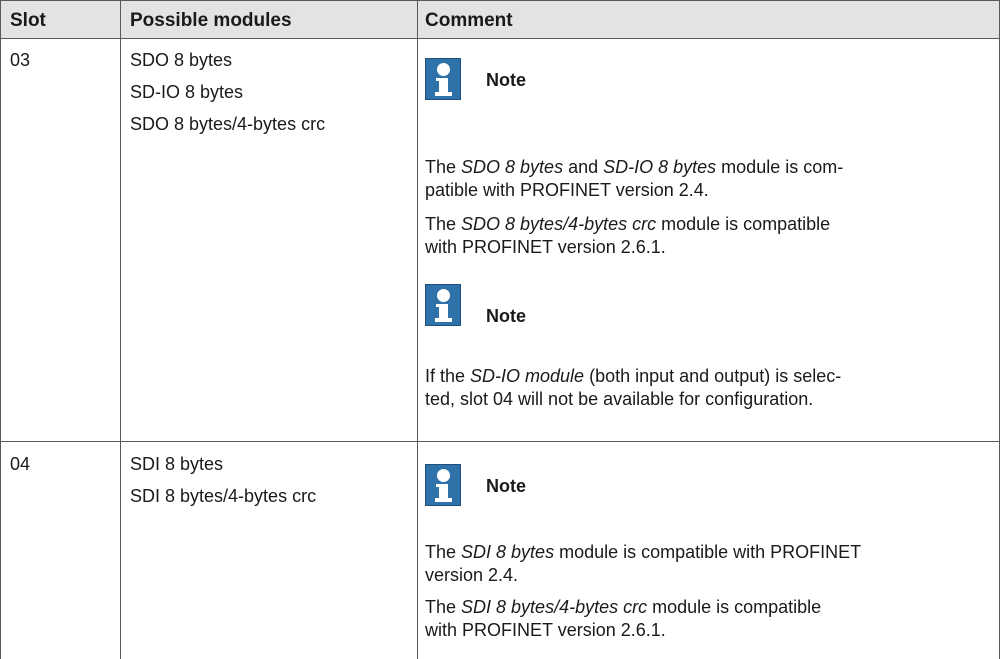 Image resolution: width=1000 pixels, height=659 pixels. Describe the element at coordinates (177, 464) in the screenshot. I see `module-item: SDI 8 bytes` at that location.